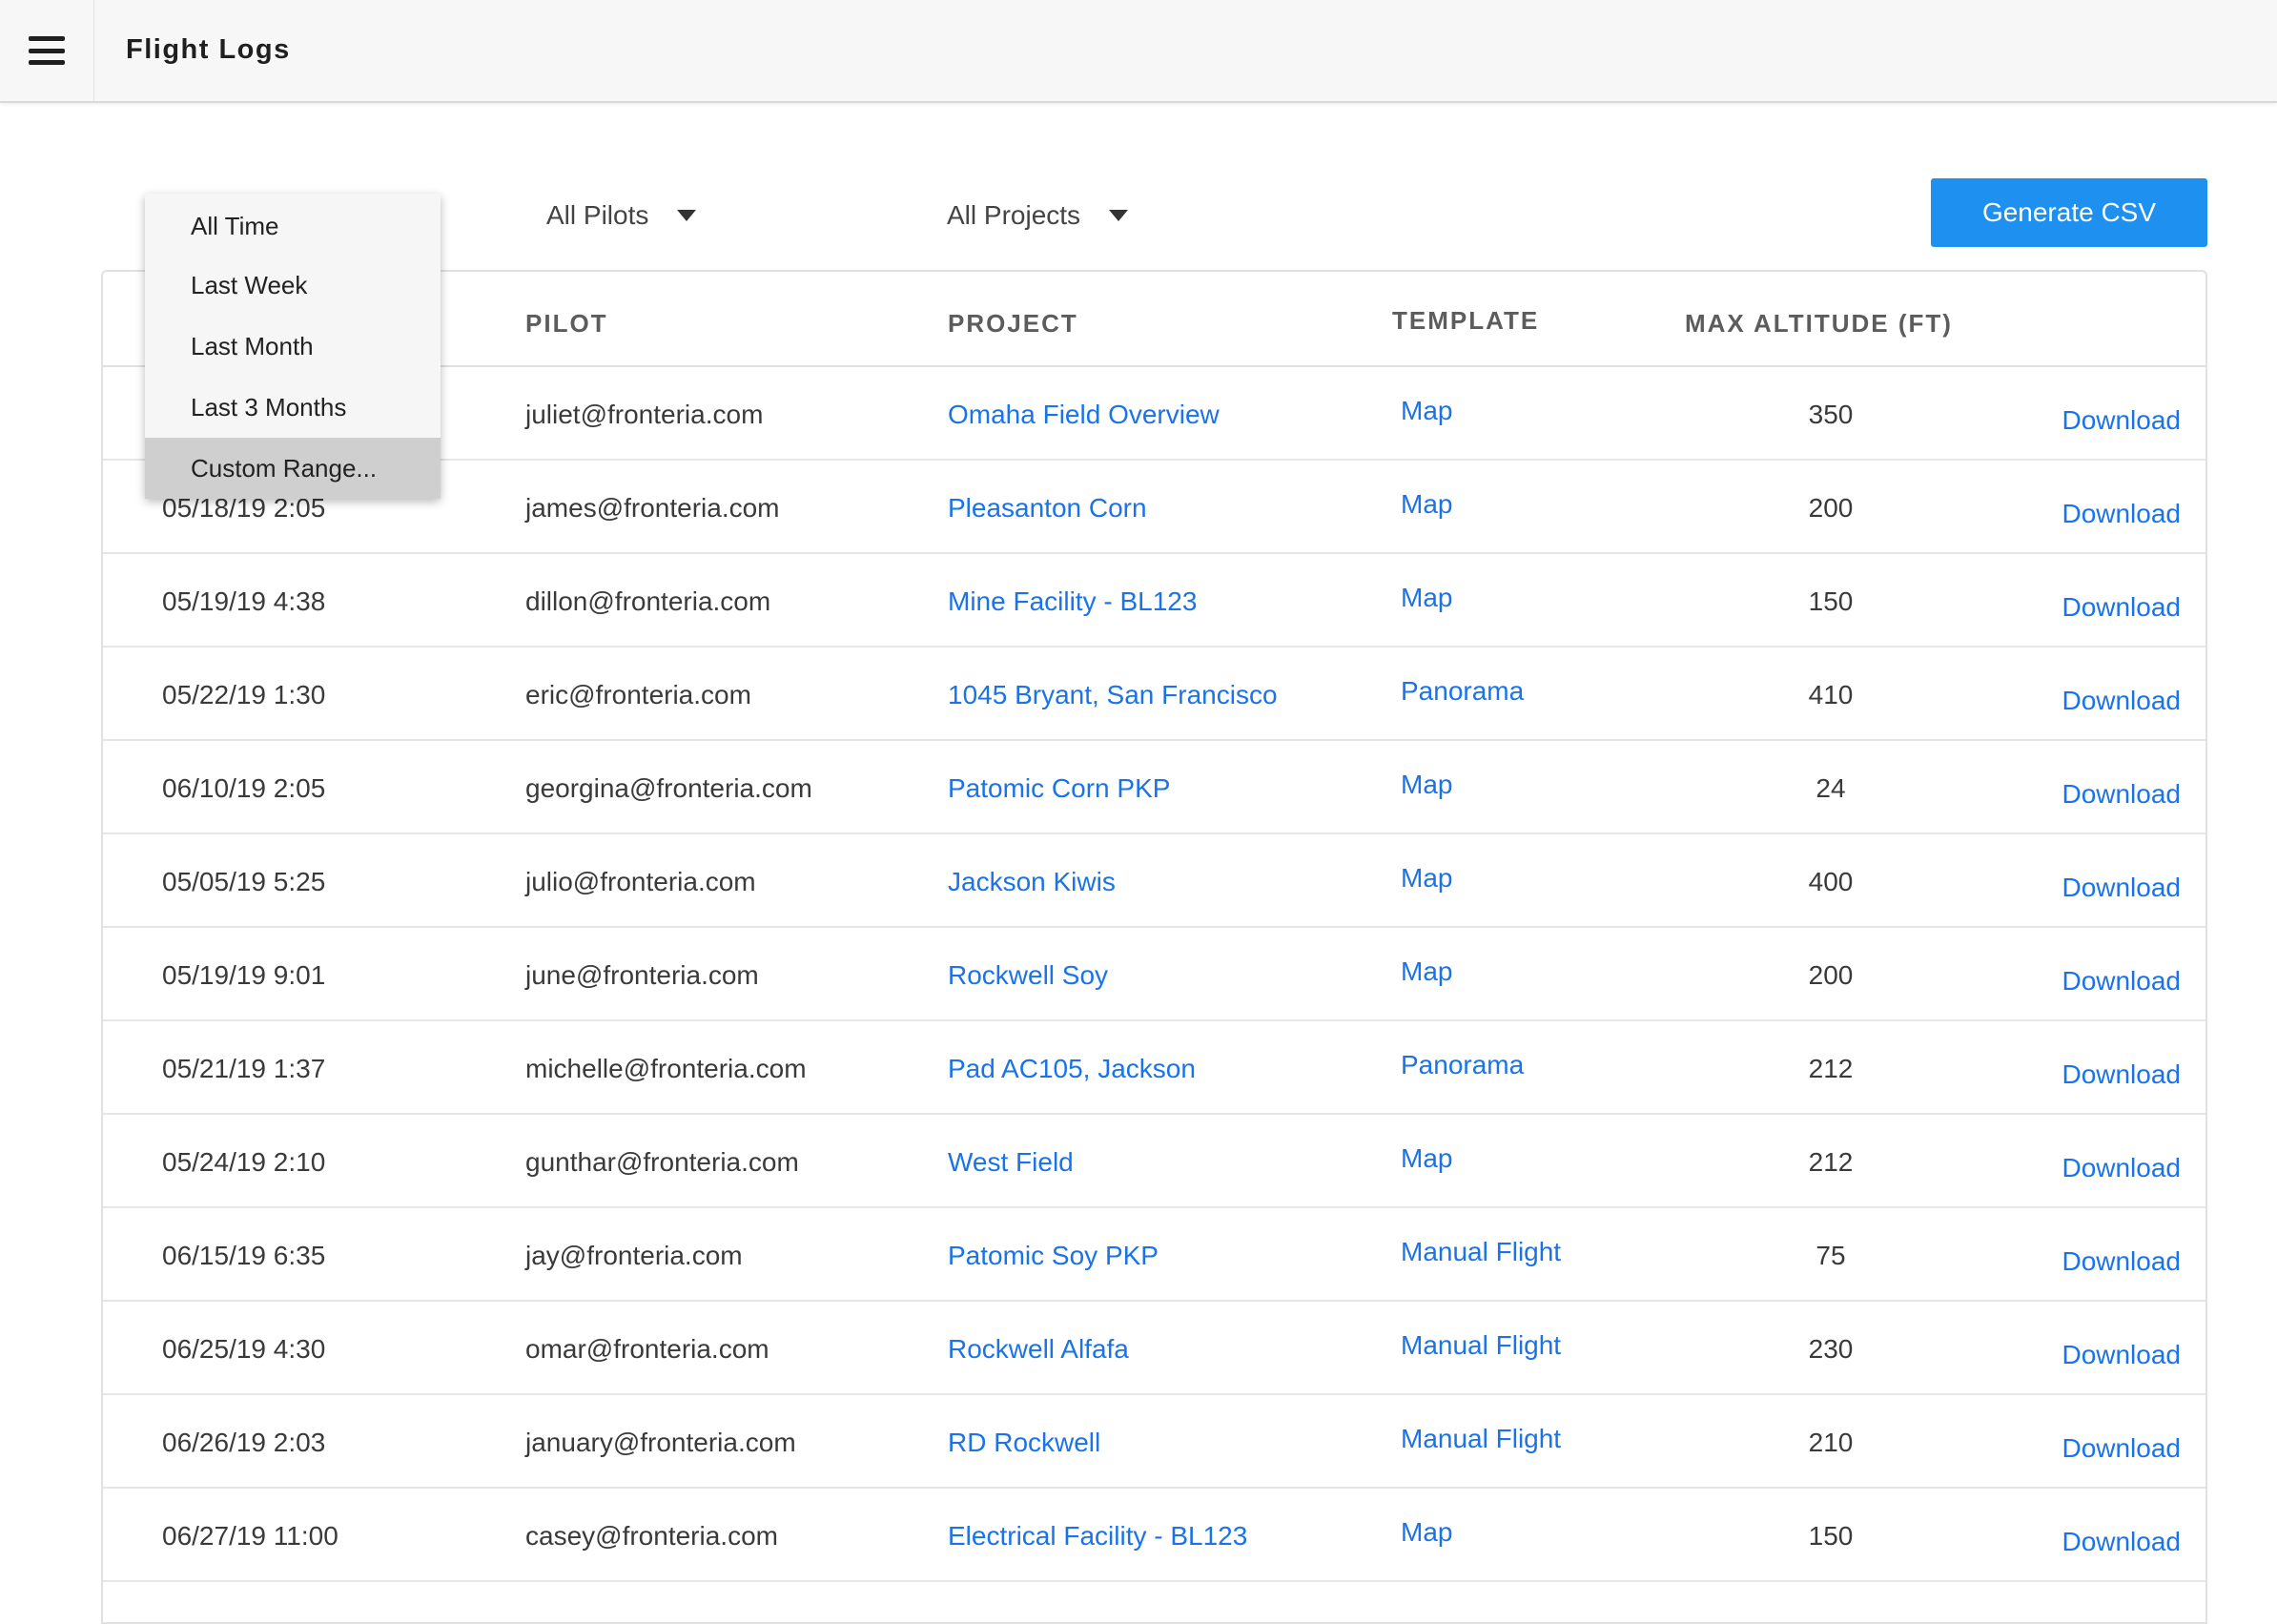 The width and height of the screenshot is (2277, 1624). What do you see at coordinates (1819, 324) in the screenshot?
I see `column-header-max-altitude: MAX ALTITUDE (FT)` at bounding box center [1819, 324].